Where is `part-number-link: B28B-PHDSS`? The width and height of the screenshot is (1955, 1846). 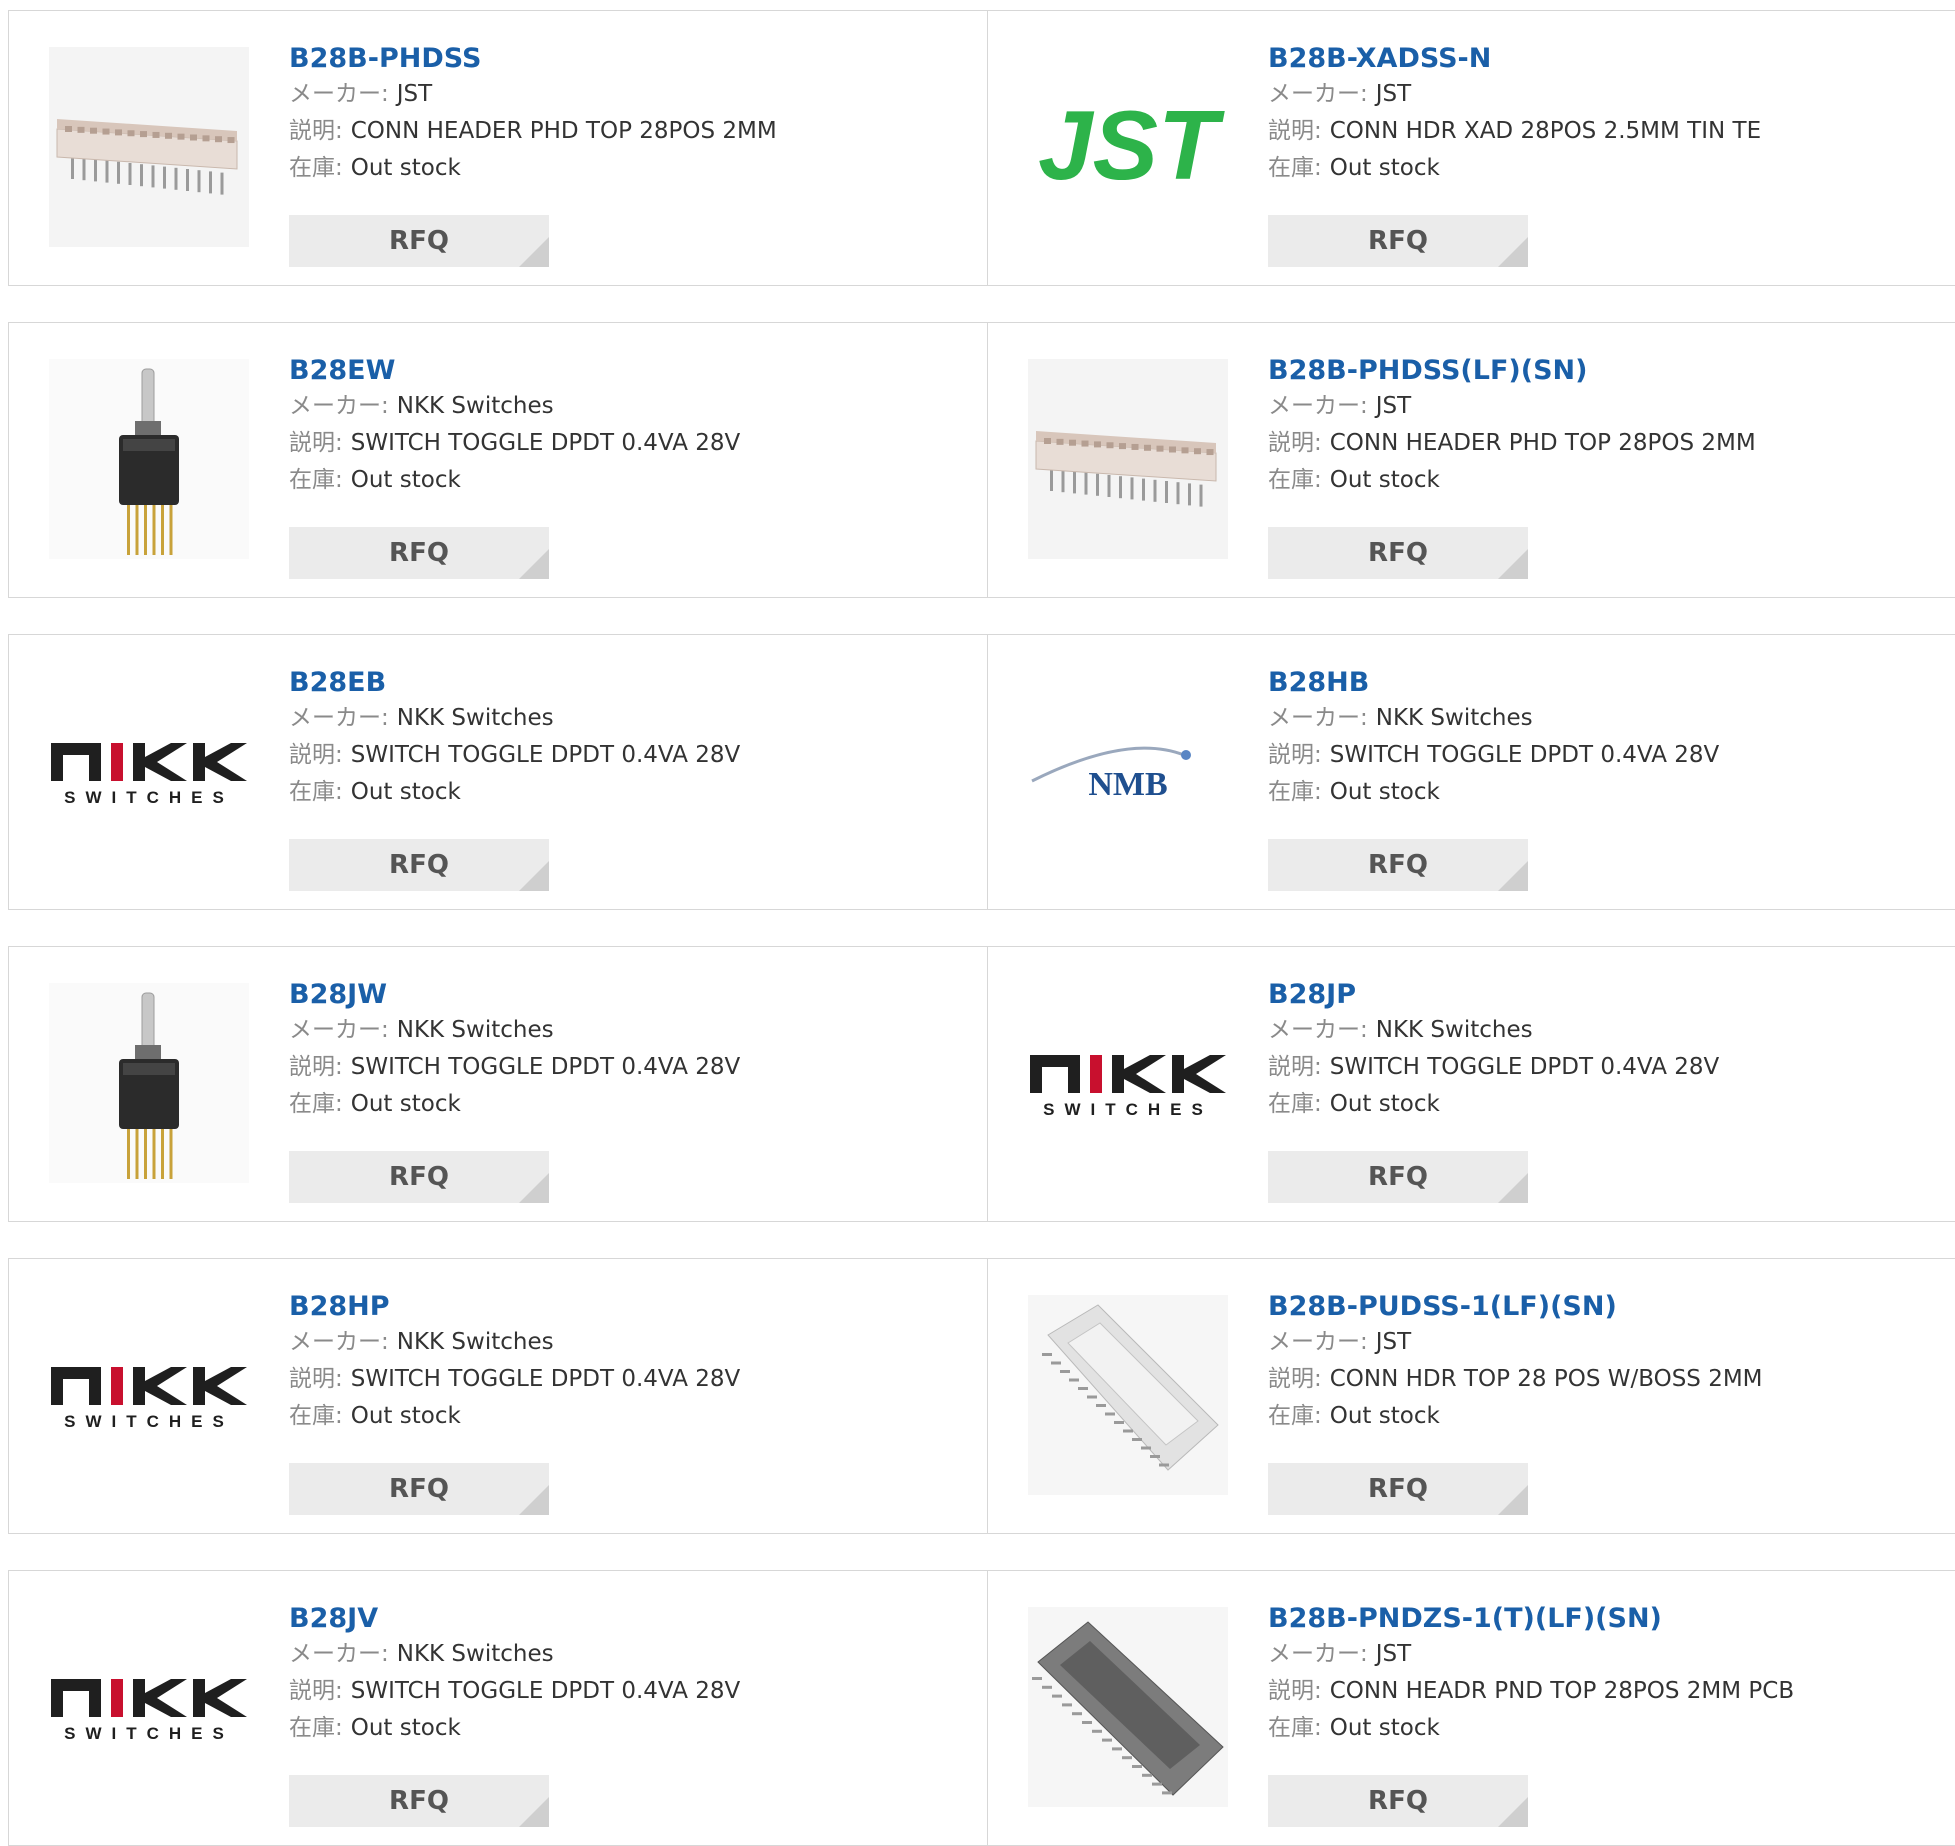 part-number-link: B28B-PHDSS is located at coordinates (385, 58).